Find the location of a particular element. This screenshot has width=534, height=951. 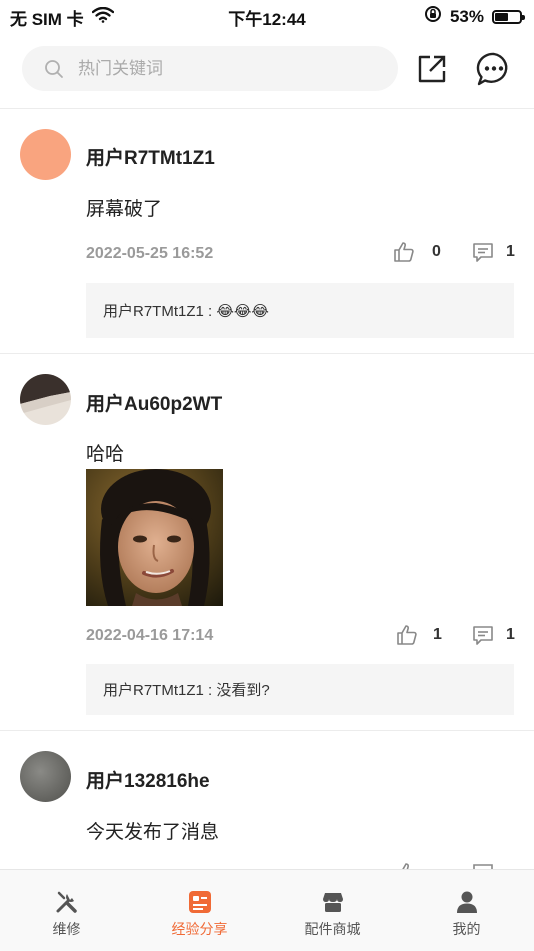

search-bar is located at coordinates (210, 68).